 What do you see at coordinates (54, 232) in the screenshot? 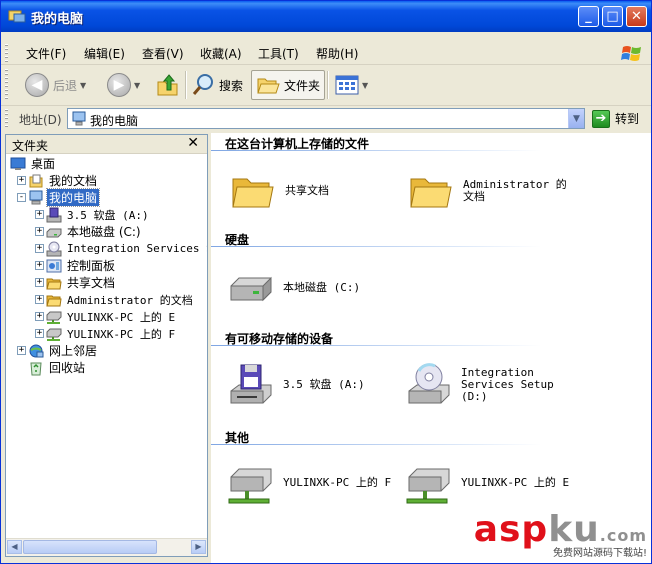
I see `hard-disk-icon` at bounding box center [54, 232].